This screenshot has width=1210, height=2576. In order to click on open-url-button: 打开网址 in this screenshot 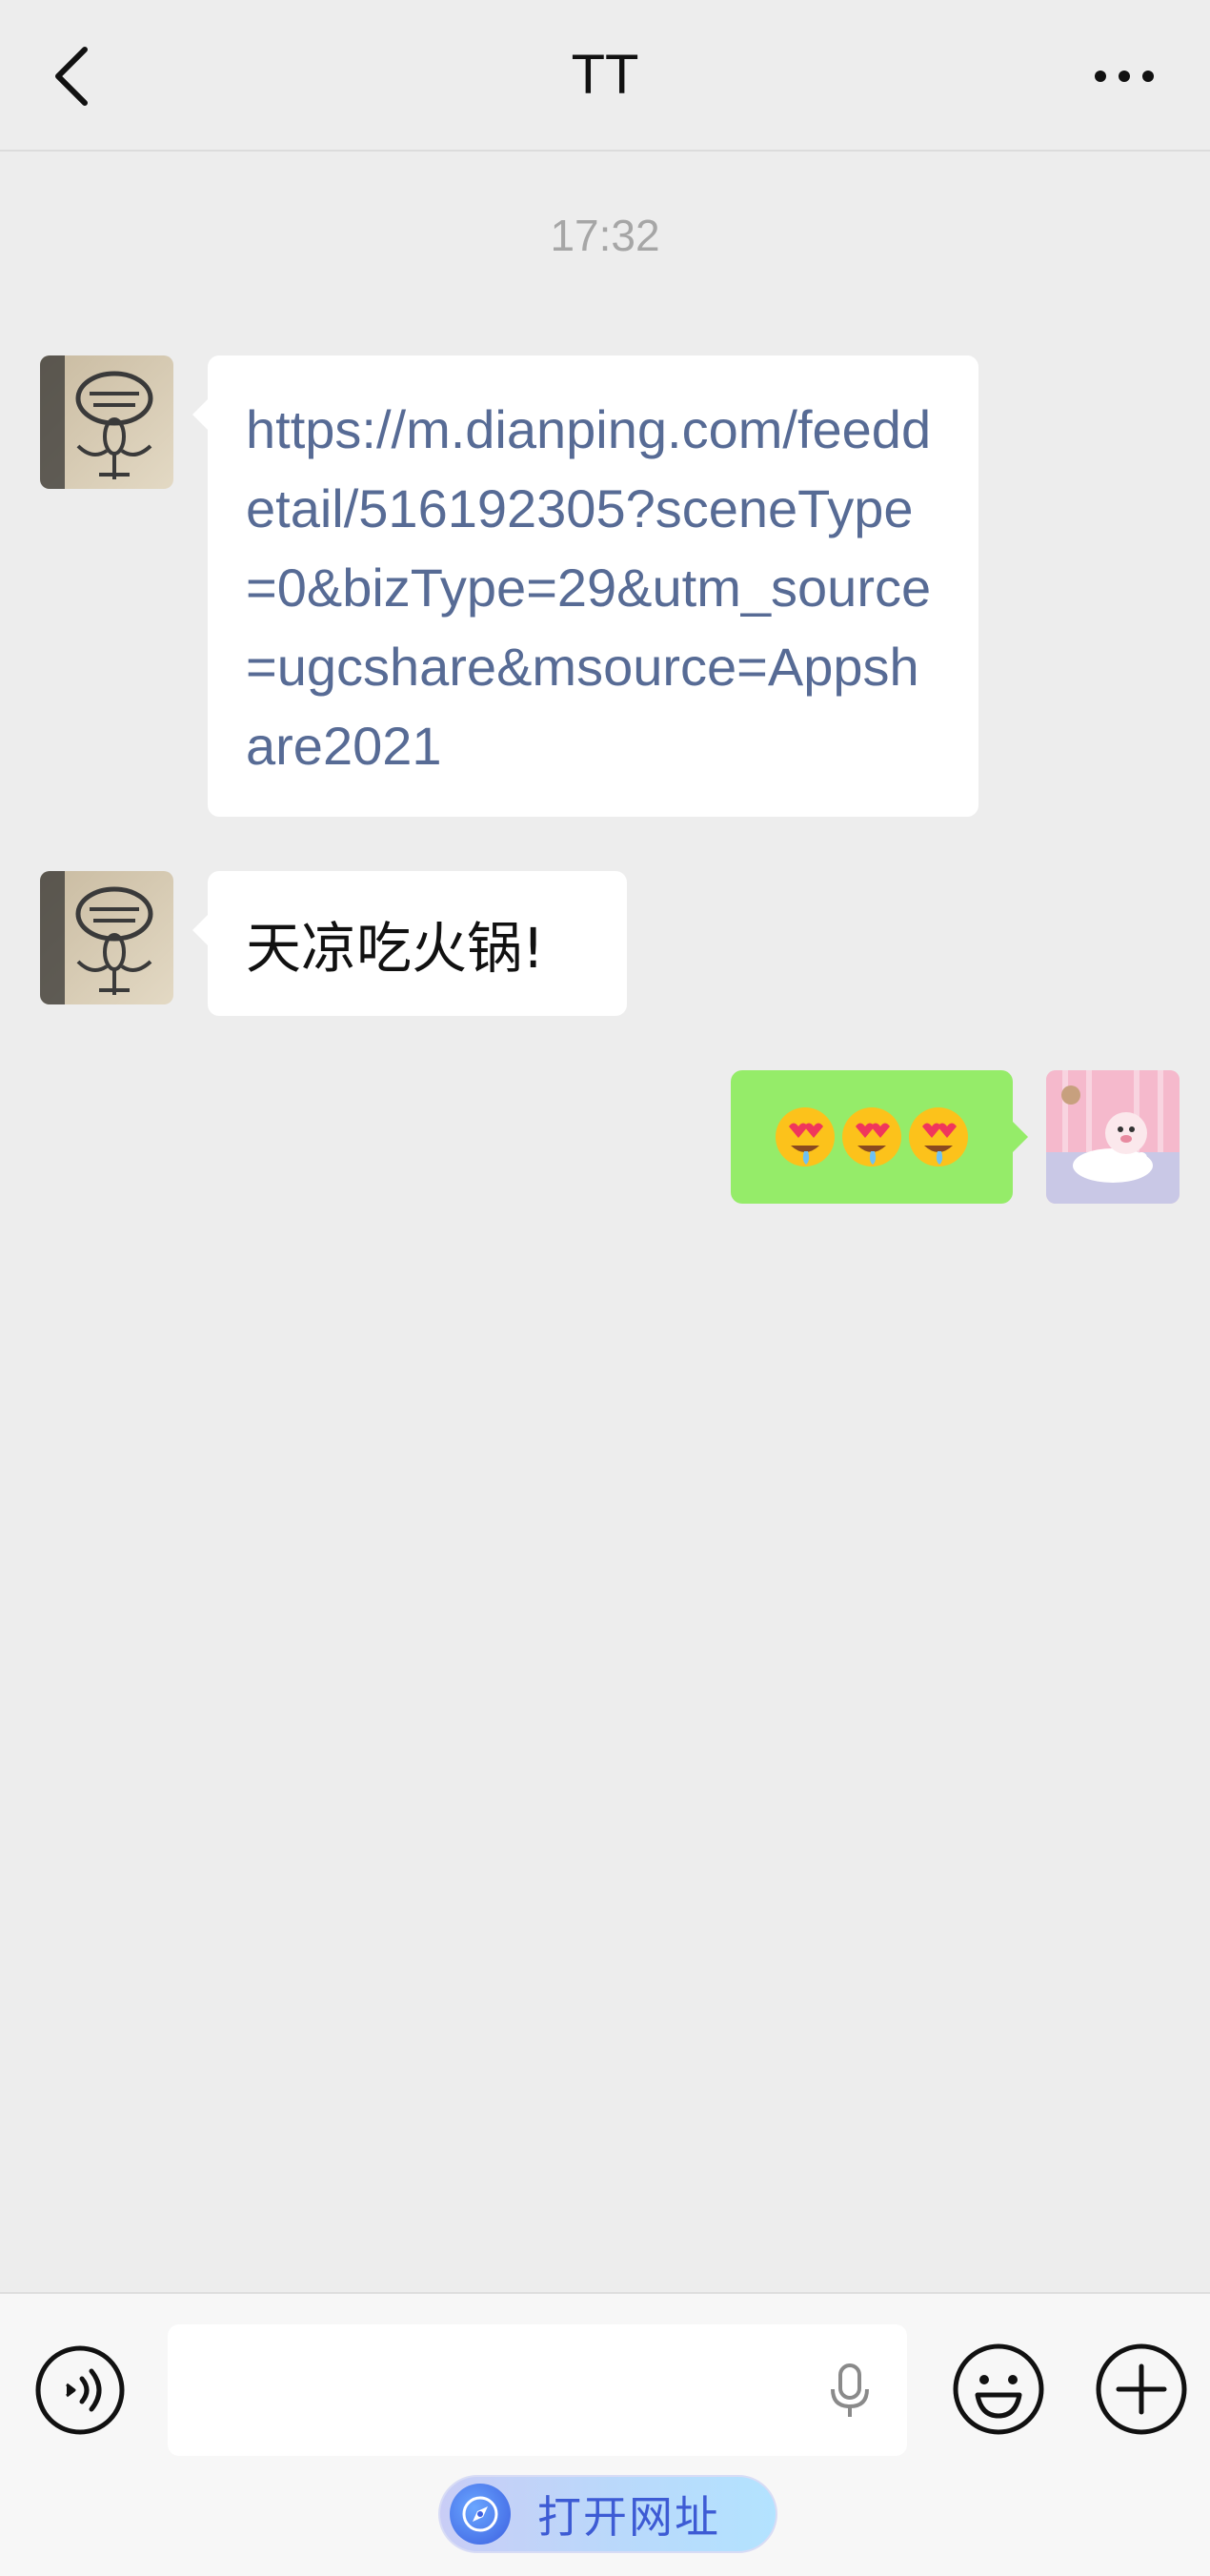, I will do `click(607, 2514)`.